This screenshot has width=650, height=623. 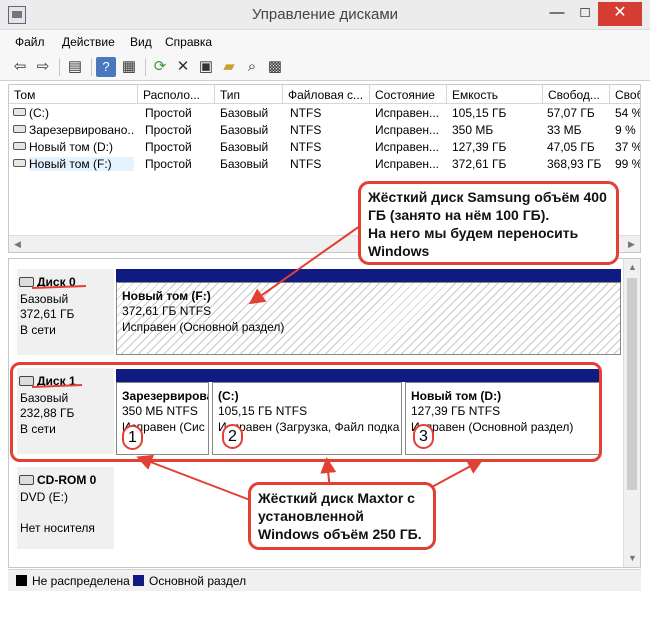 I want to click on partition-number-badge: 3, so click(x=423, y=436).